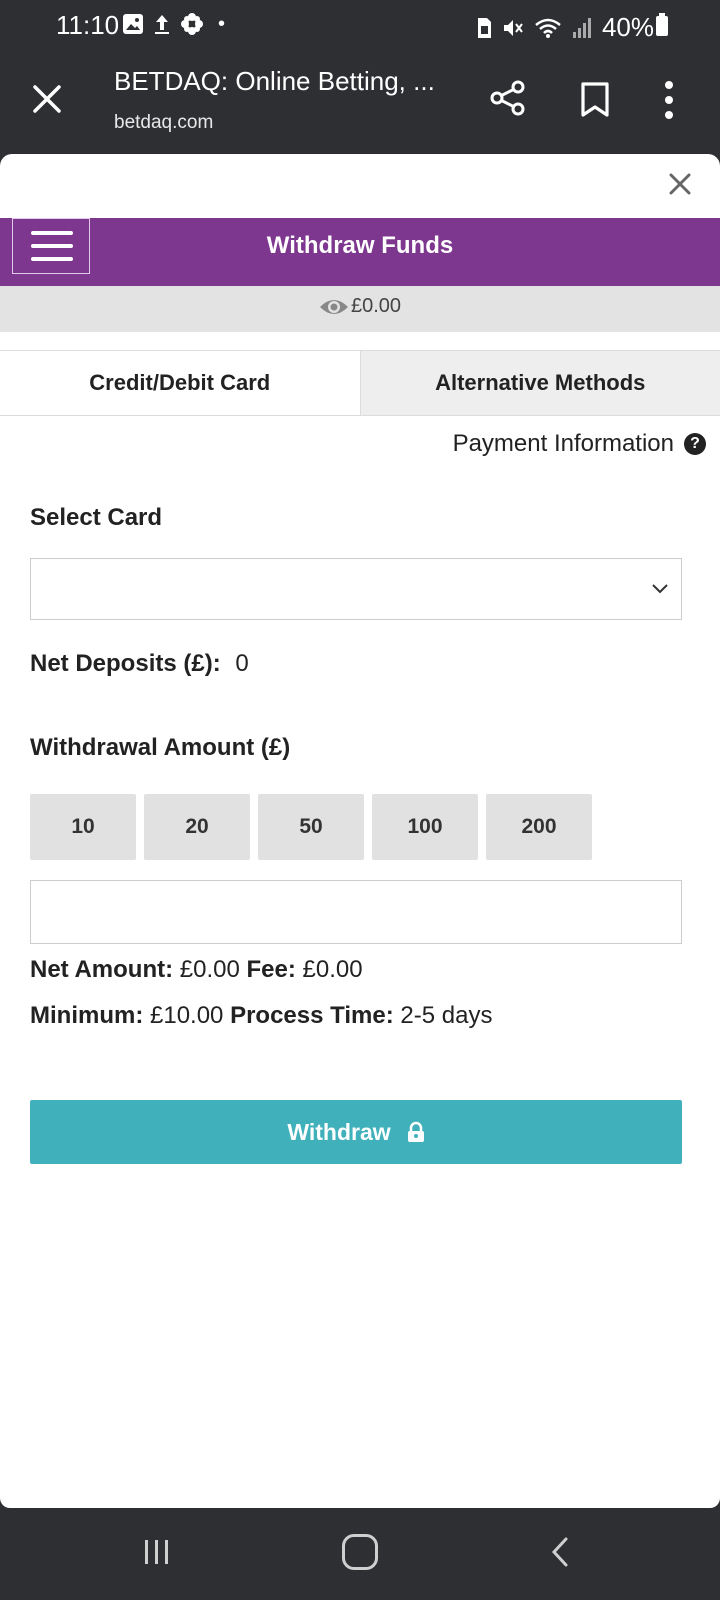 The width and height of the screenshot is (720, 1600). What do you see at coordinates (627, 27) in the screenshot?
I see `battery-percent: 40%` at bounding box center [627, 27].